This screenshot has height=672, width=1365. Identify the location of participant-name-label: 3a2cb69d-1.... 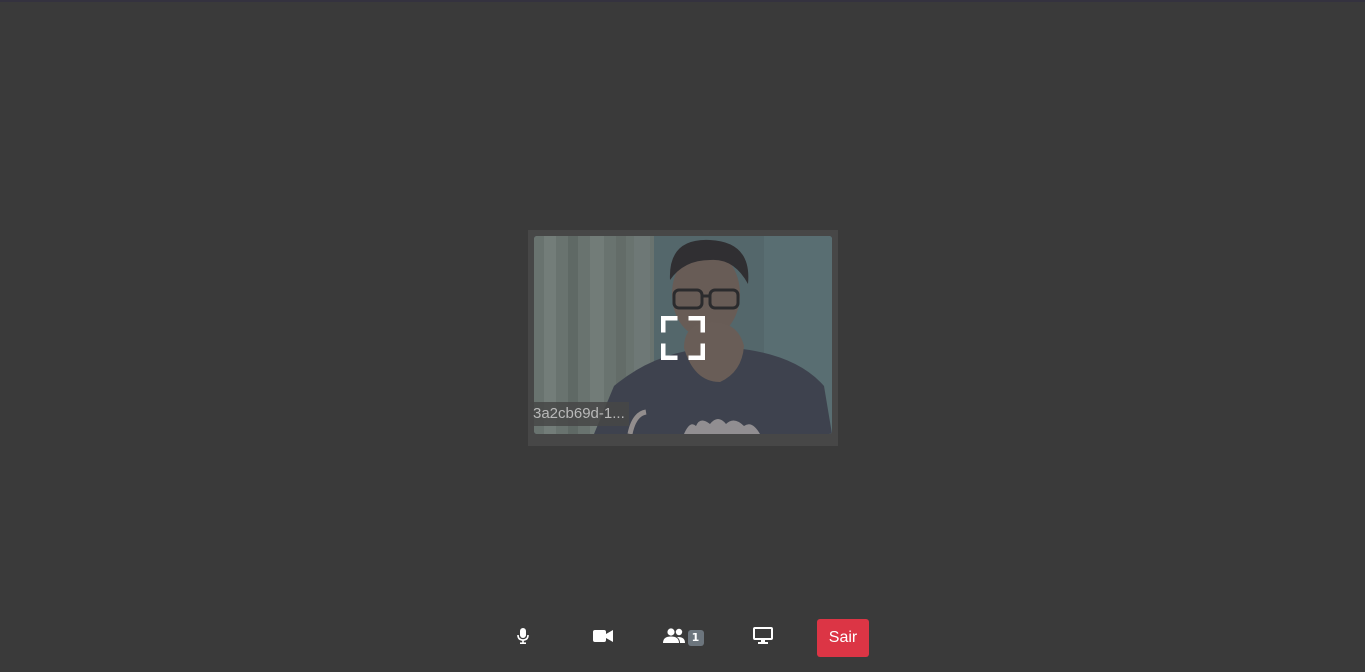
(579, 414).